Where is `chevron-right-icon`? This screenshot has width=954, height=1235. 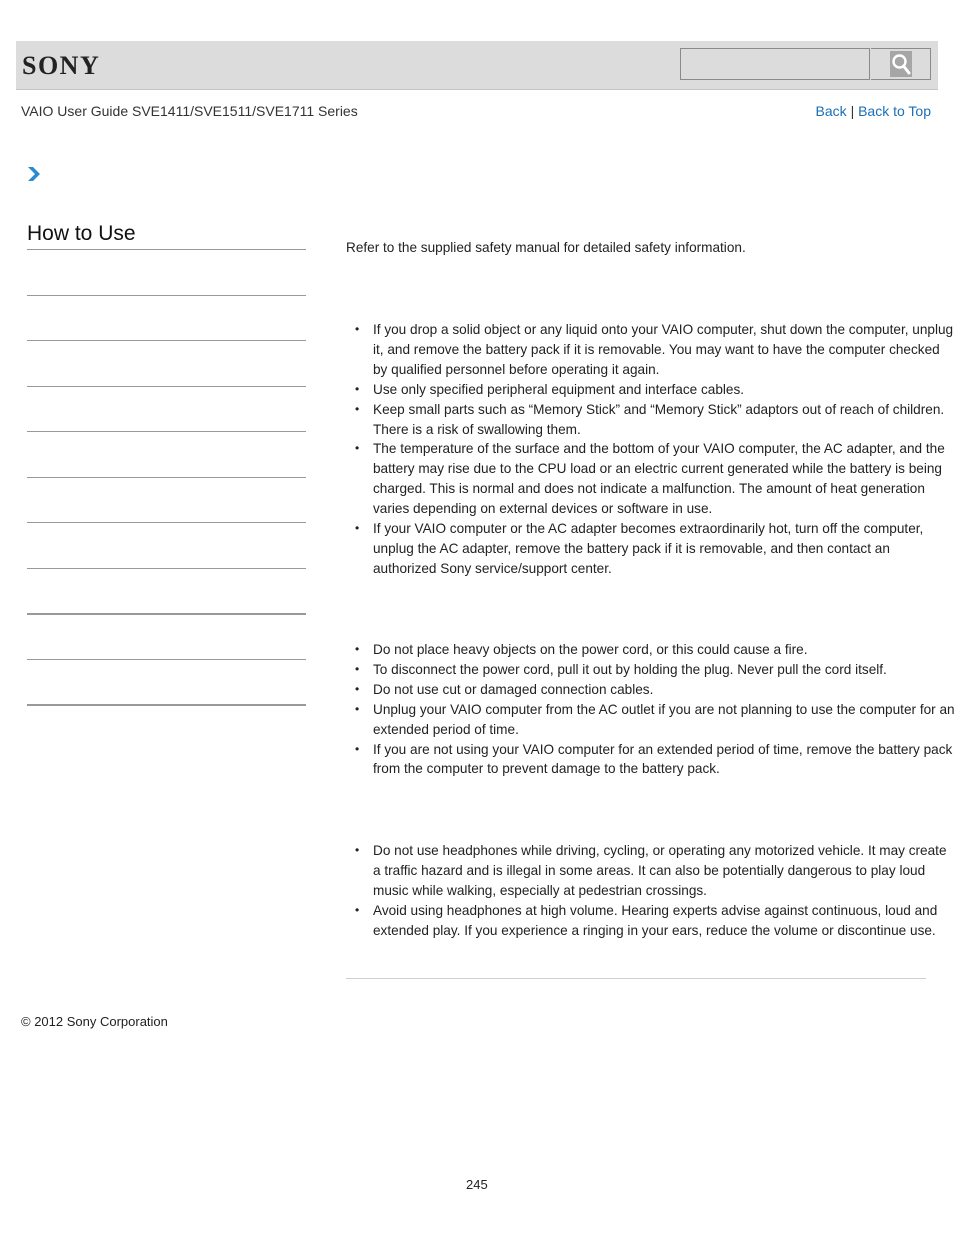 chevron-right-icon is located at coordinates (34, 176).